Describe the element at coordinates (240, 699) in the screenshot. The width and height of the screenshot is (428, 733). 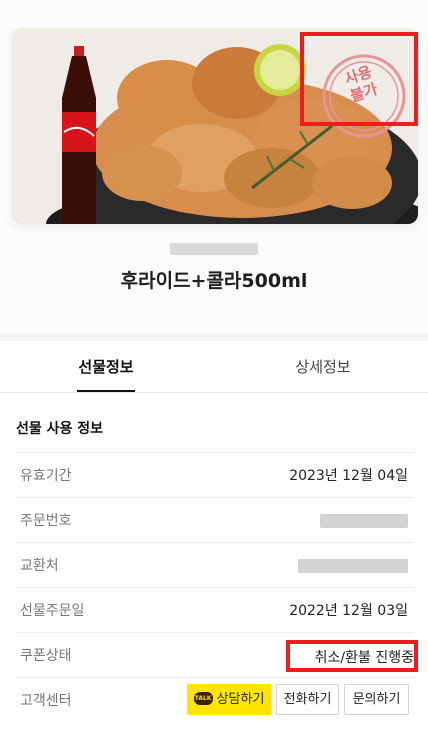
I see `kakao-consult-label: 상담하기` at that location.